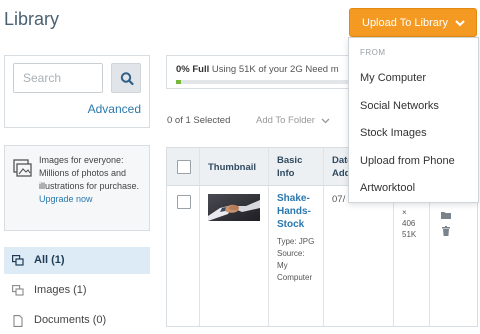 This screenshot has height=334, width=480. I want to click on selected-count: 0 of 1 Selected, so click(199, 120).